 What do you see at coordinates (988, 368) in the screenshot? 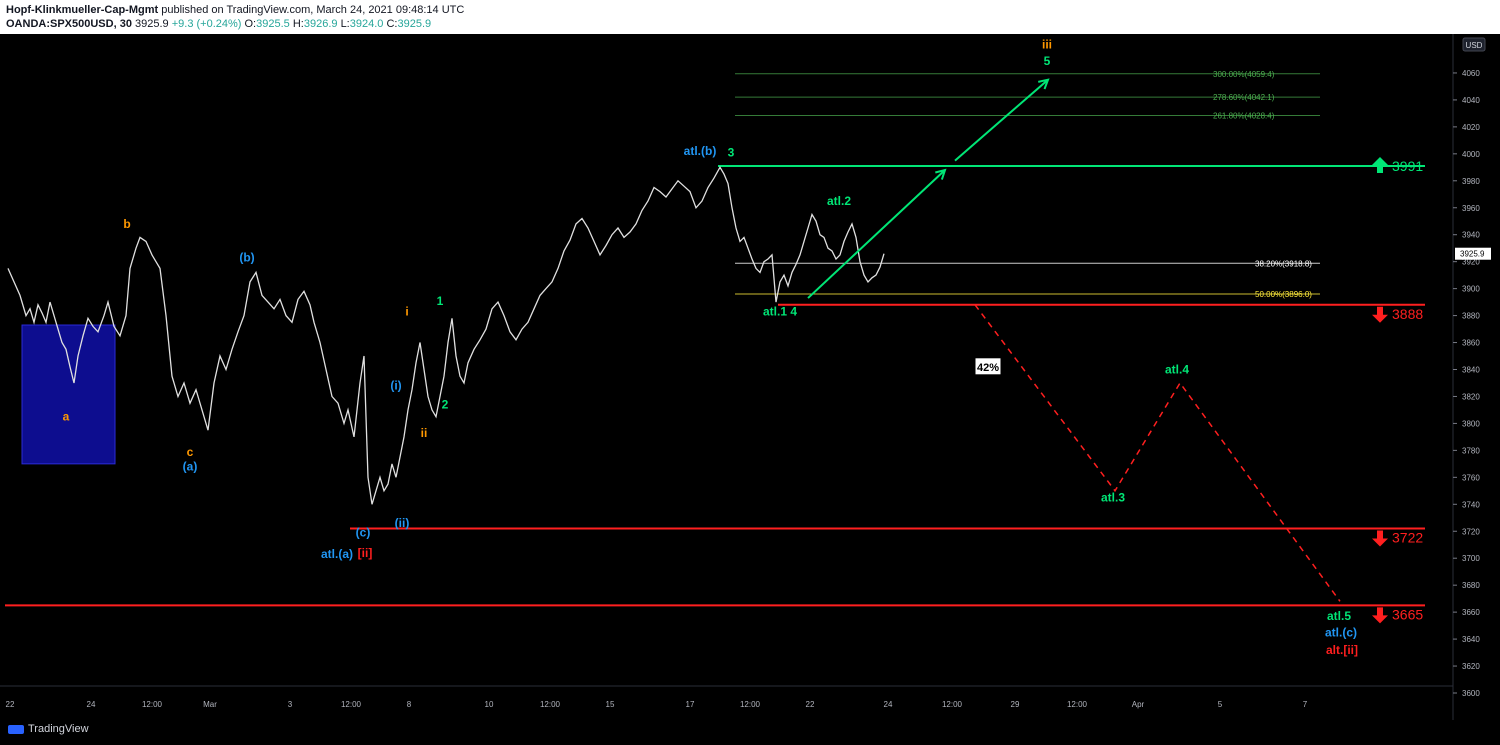
I see `projection-percent: 42%` at bounding box center [988, 368].